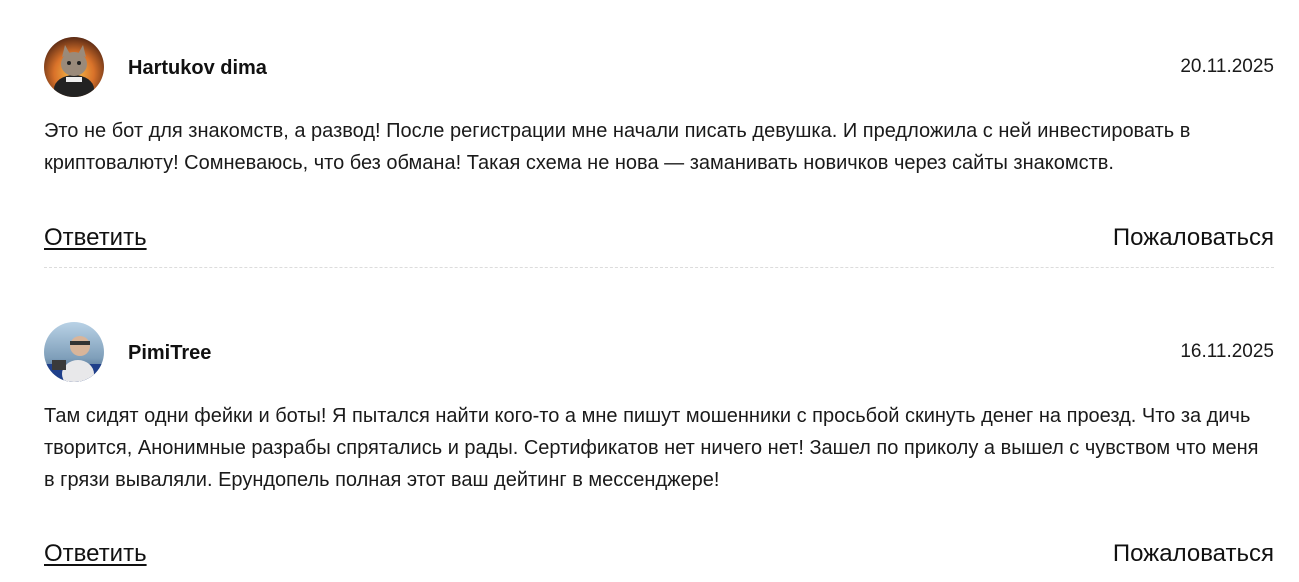  Describe the element at coordinates (170, 353) in the screenshot. I see `author-name: PimiTree` at that location.